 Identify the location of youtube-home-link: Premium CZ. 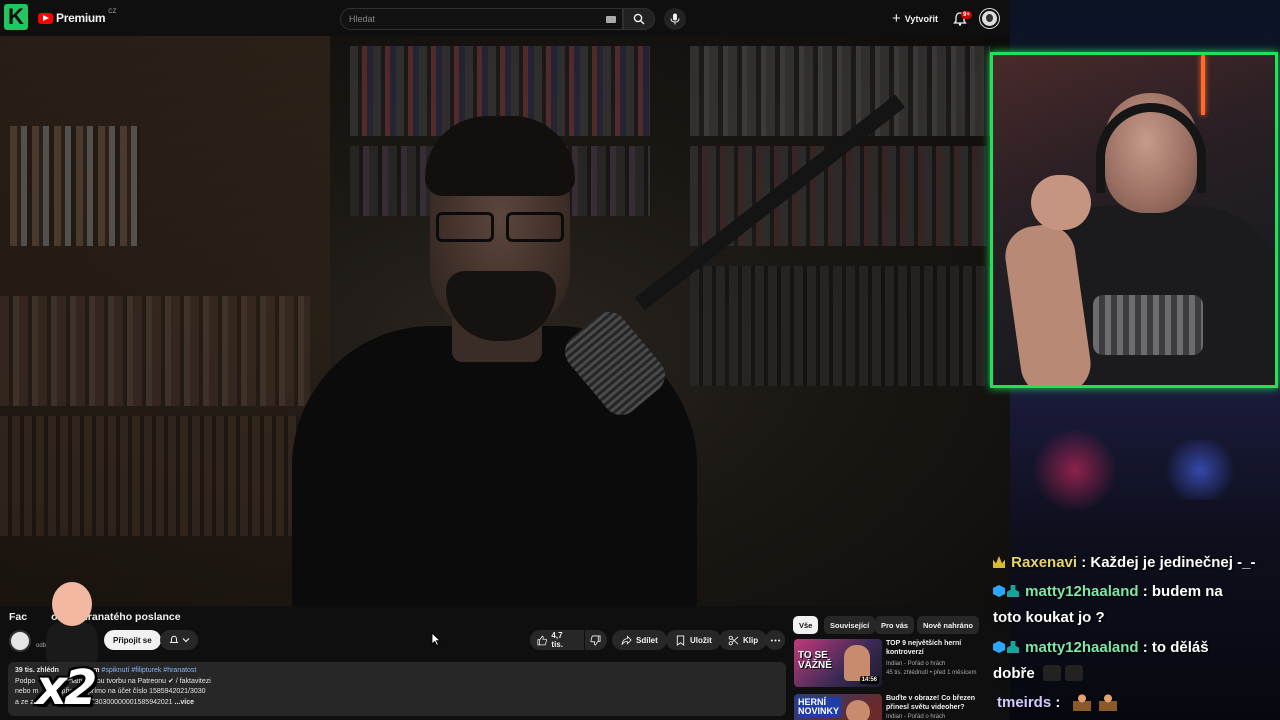
(77, 17).